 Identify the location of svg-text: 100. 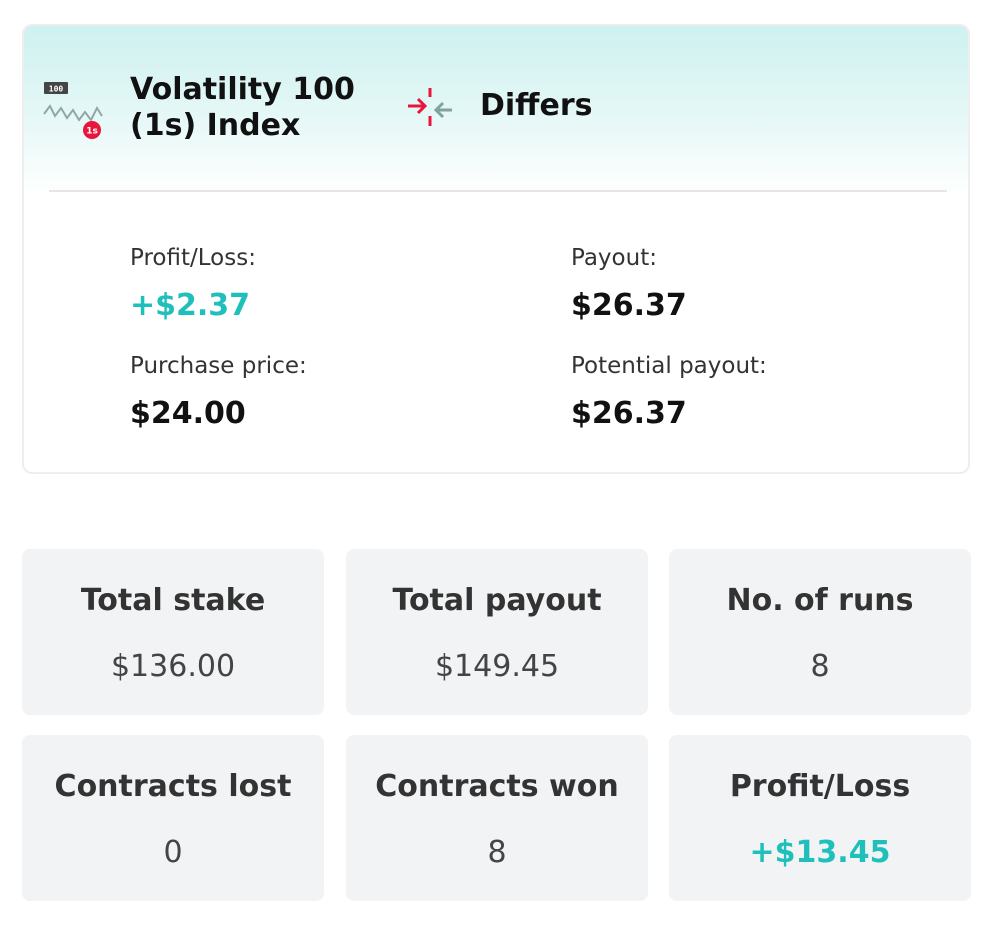
(56, 89).